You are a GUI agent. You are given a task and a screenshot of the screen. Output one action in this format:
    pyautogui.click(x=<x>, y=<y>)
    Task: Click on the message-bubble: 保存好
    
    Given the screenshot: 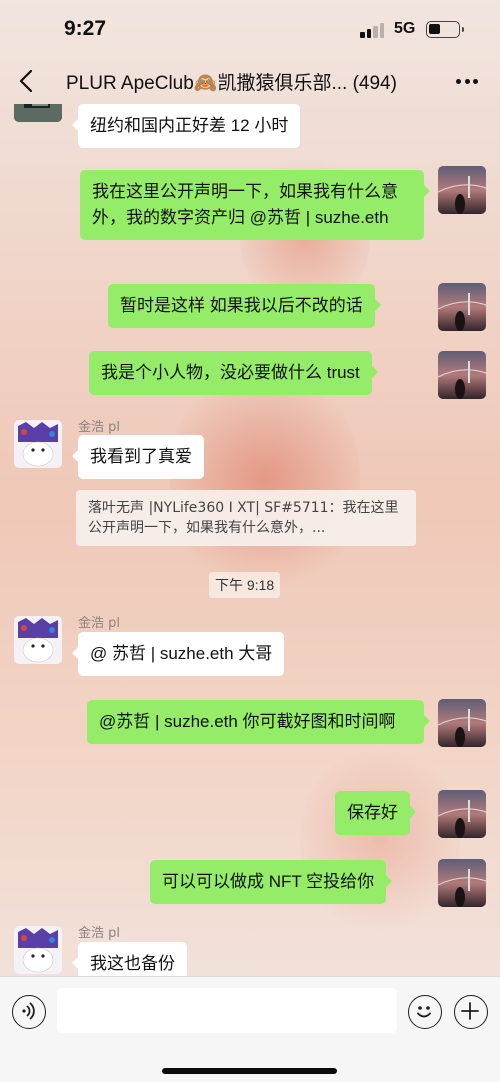 What is the action you would take?
    pyautogui.click(x=375, y=813)
    